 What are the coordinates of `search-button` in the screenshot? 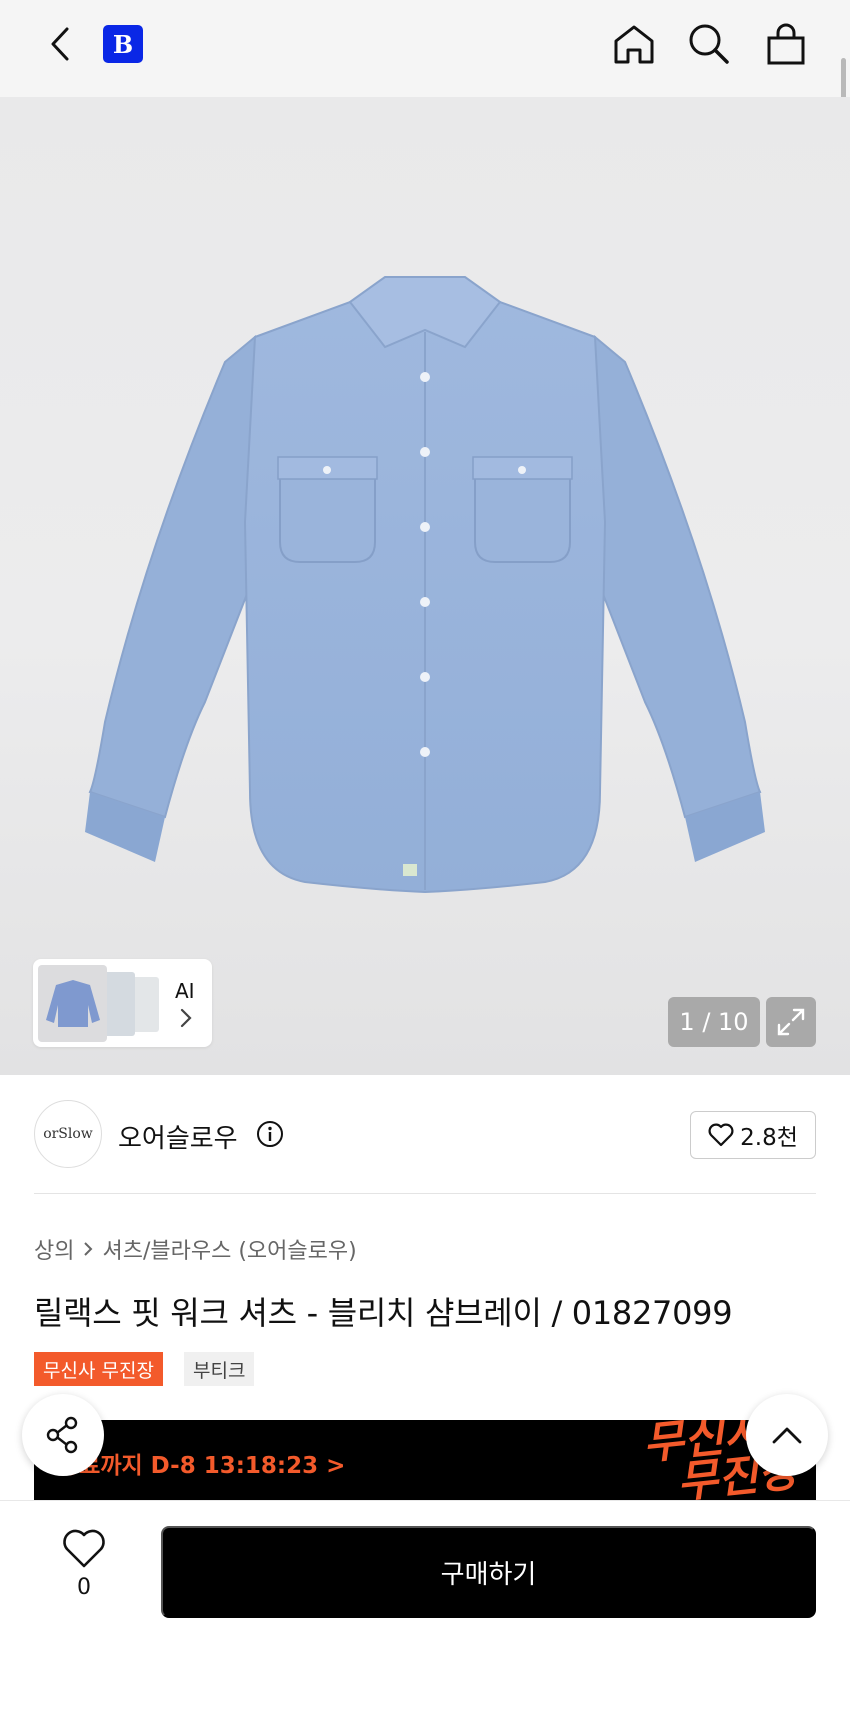 It's located at (709, 44).